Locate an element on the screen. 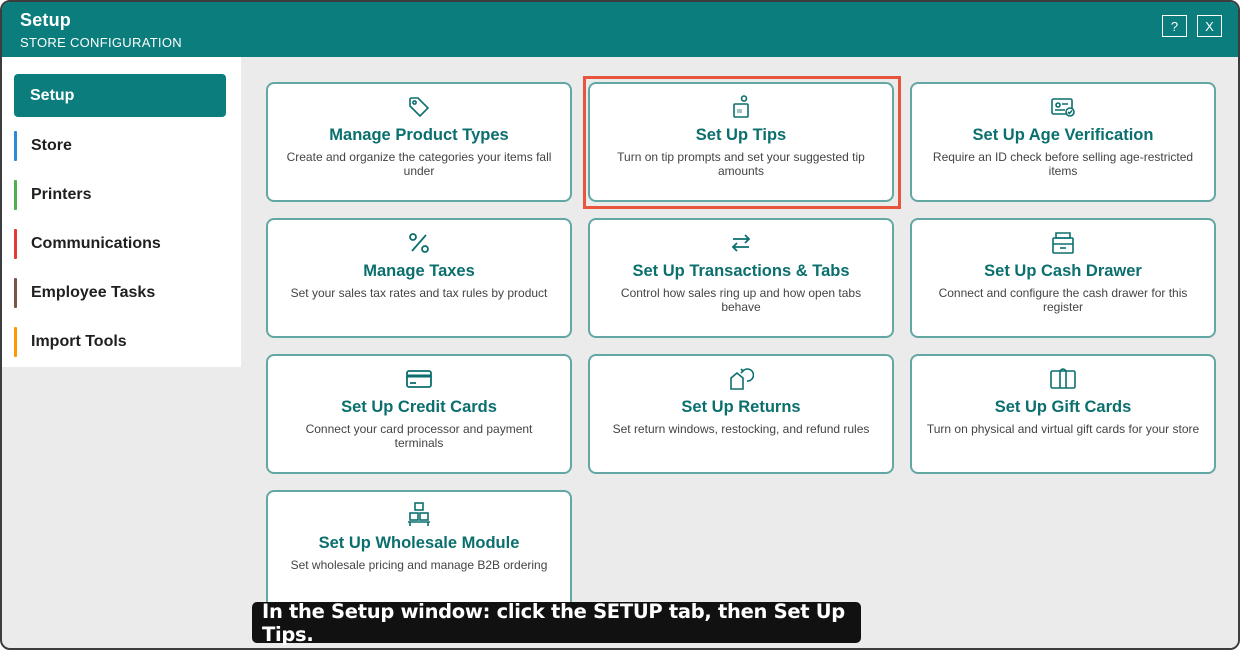 The width and height of the screenshot is (1240, 650). card-title: Set Up Gift Cards is located at coordinates (1063, 407).